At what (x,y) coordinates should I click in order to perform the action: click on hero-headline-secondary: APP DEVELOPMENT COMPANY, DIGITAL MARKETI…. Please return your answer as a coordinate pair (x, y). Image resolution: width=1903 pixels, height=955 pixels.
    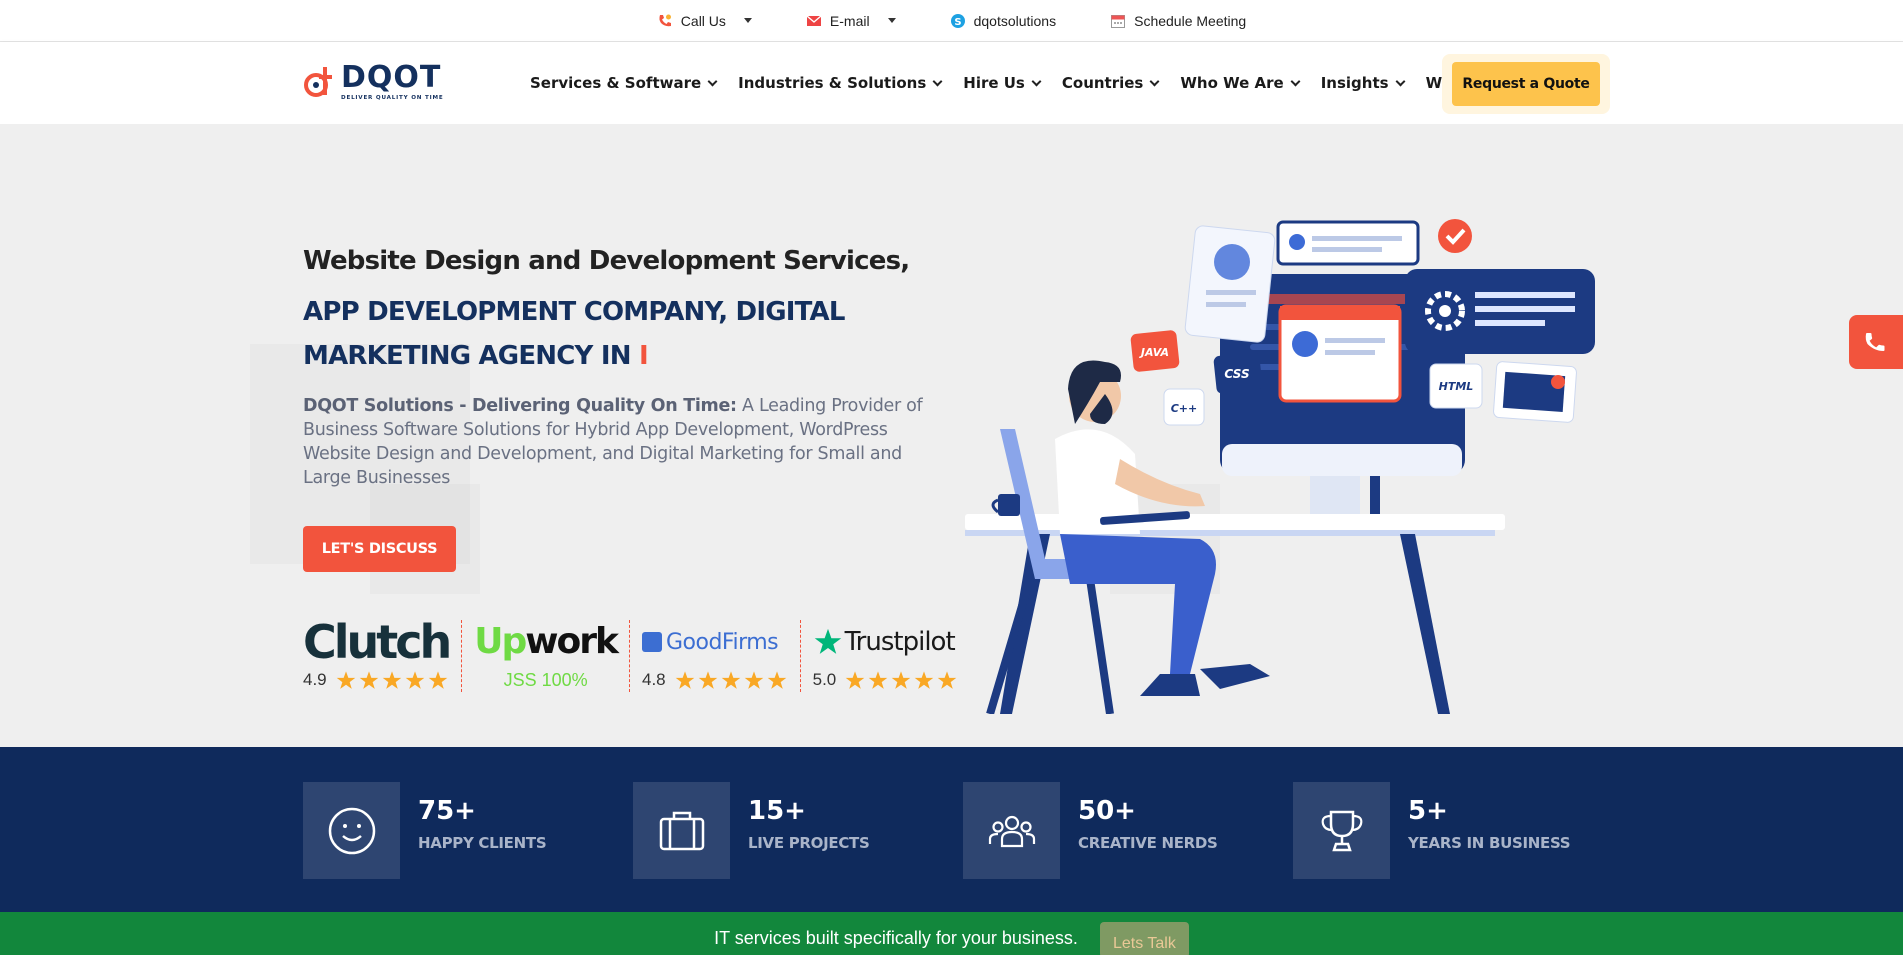
    Looking at the image, I should click on (623, 334).